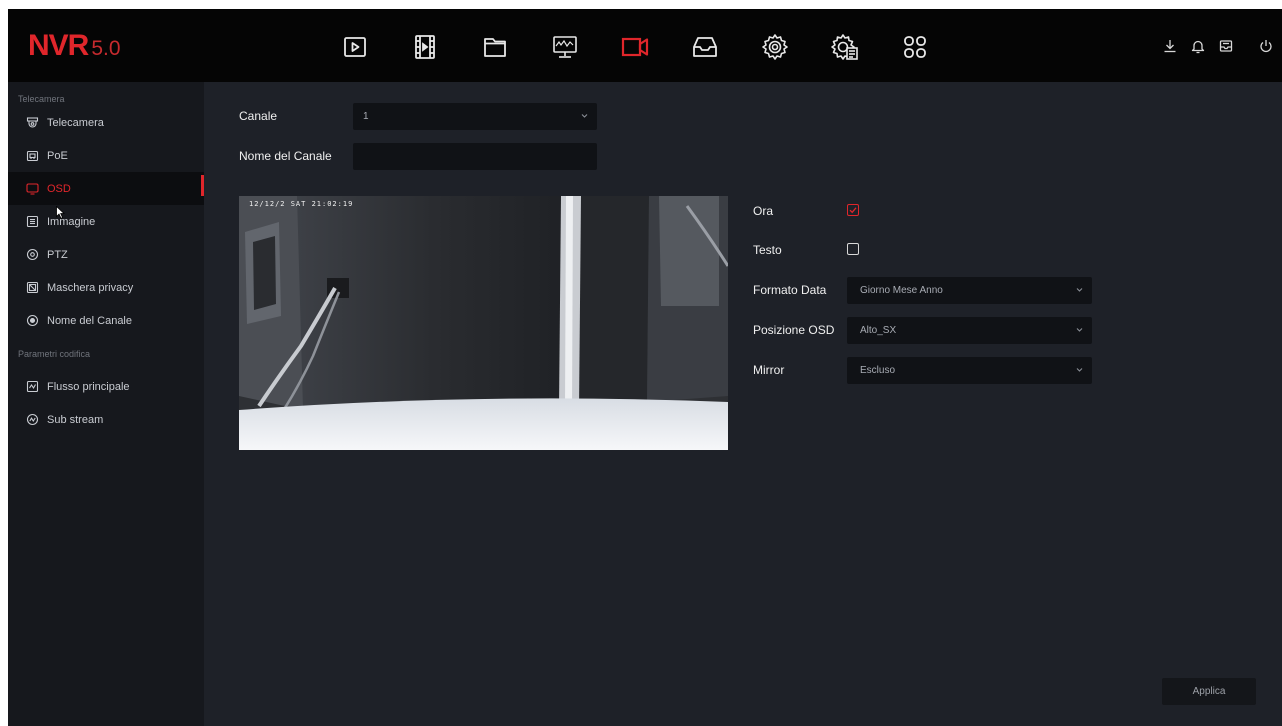 The width and height of the screenshot is (1282, 726). What do you see at coordinates (32, 419) in the screenshot?
I see `sub-stream-icon` at bounding box center [32, 419].